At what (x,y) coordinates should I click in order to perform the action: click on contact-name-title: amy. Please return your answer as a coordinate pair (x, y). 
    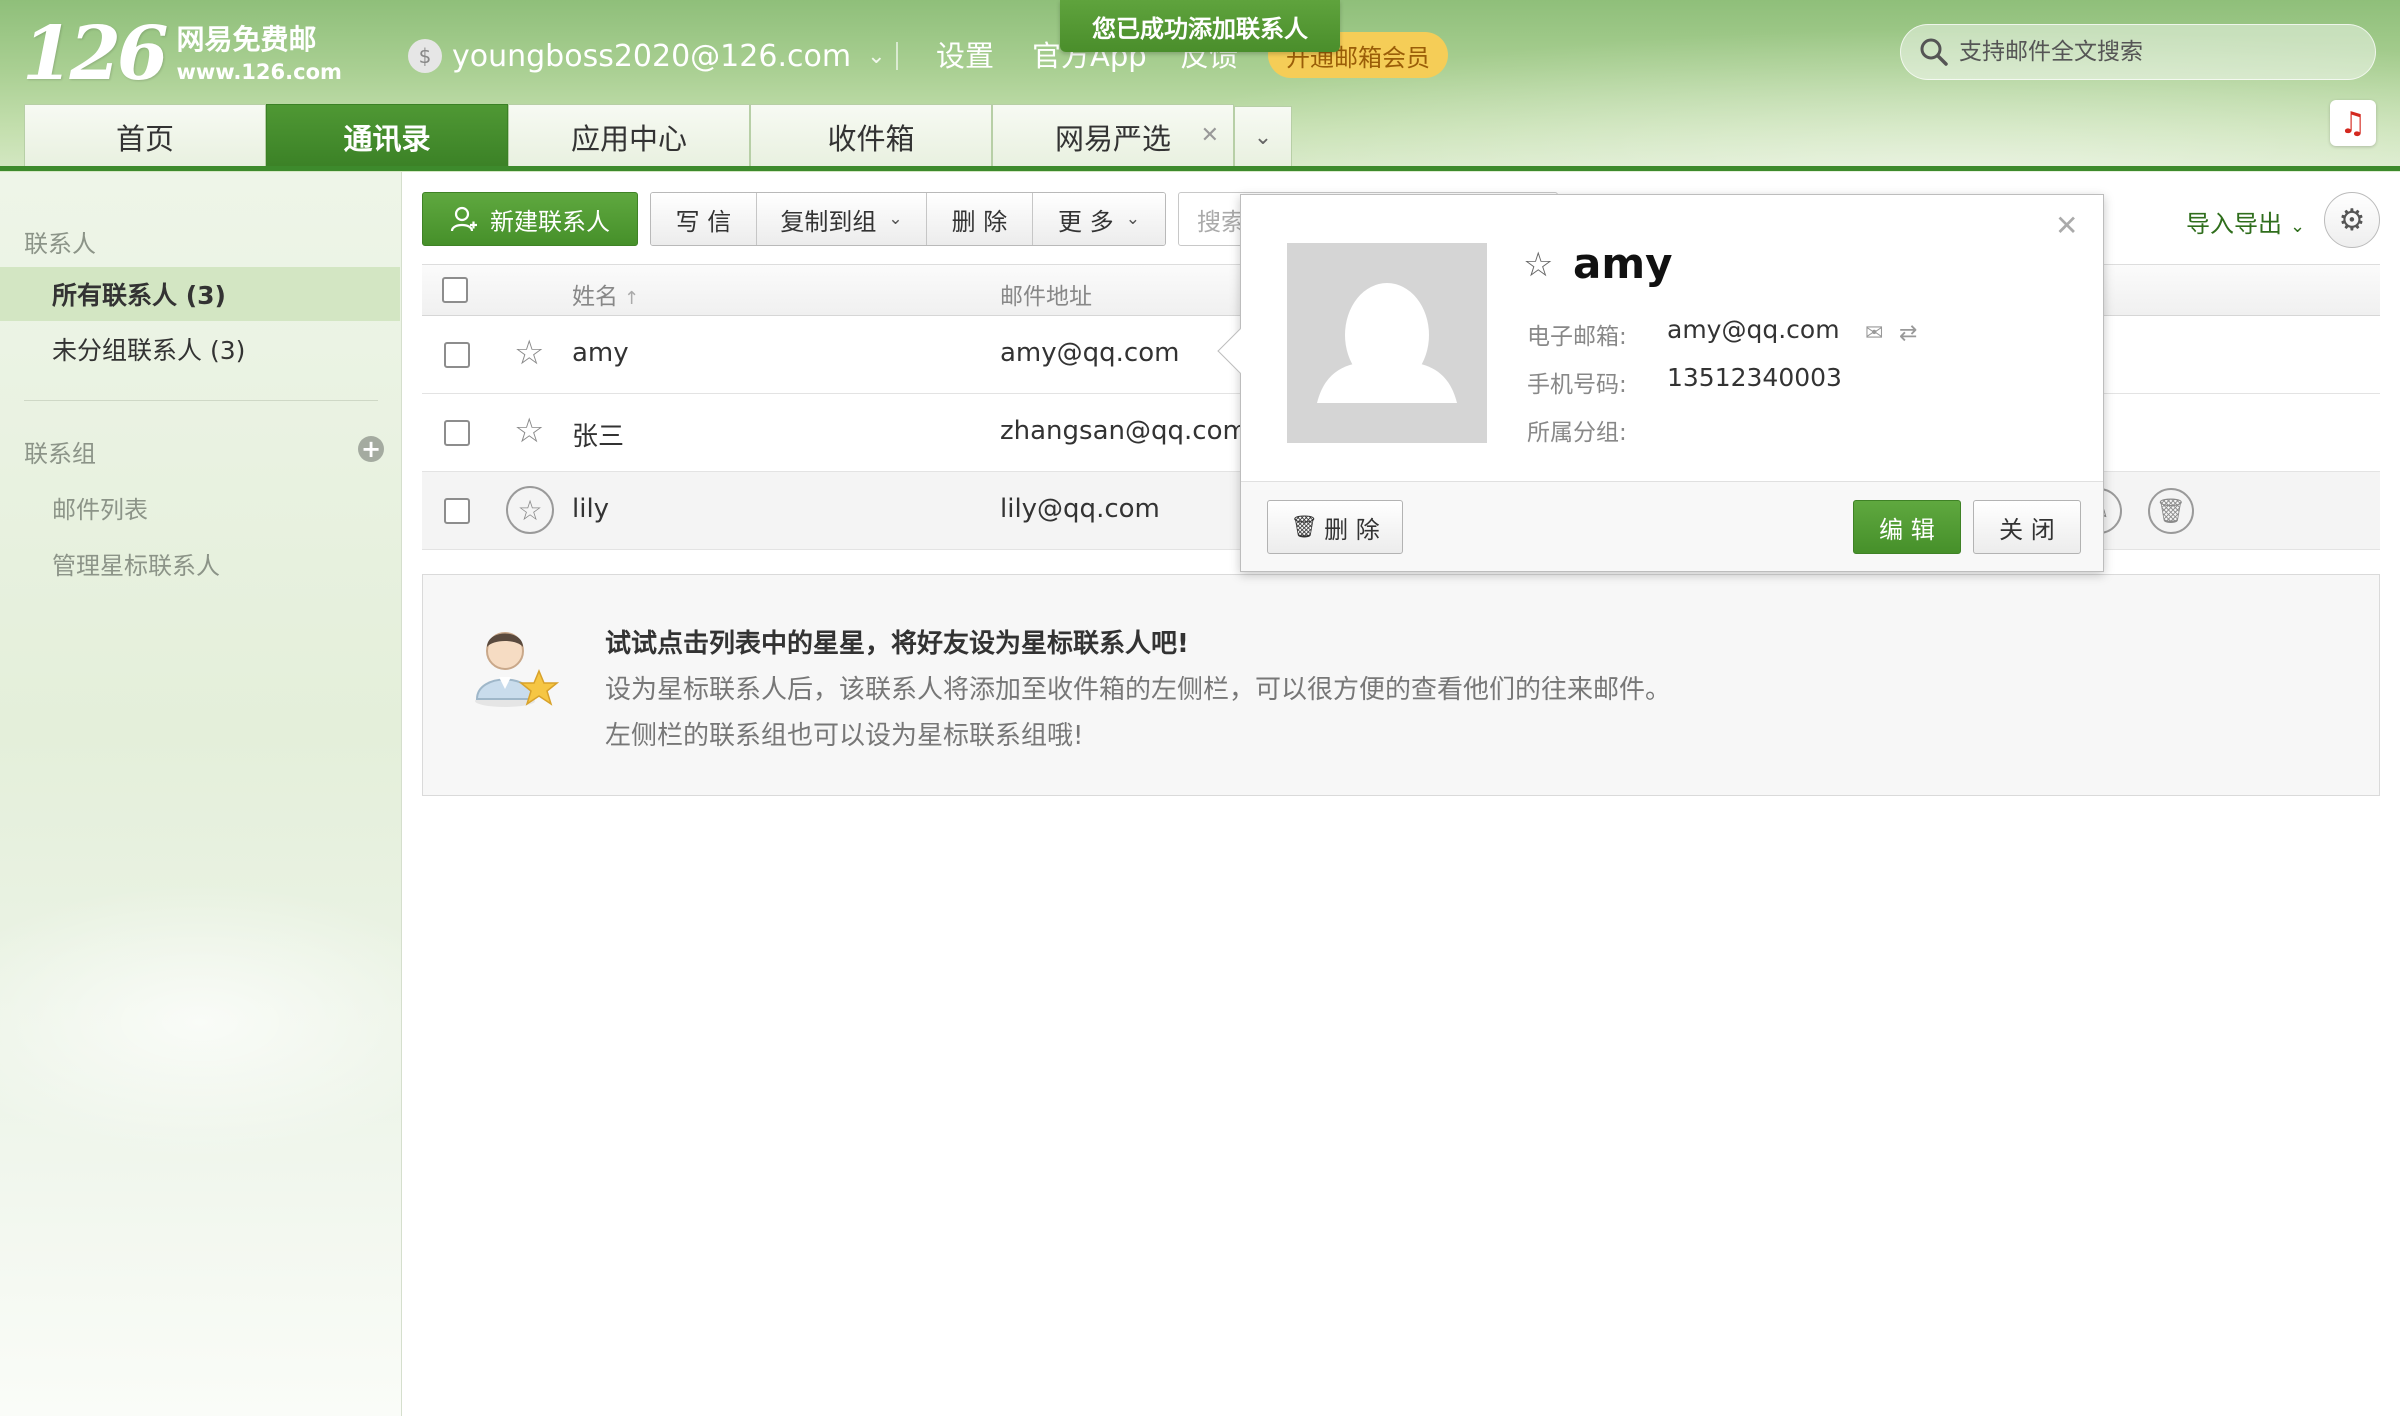
    Looking at the image, I should click on (1623, 263).